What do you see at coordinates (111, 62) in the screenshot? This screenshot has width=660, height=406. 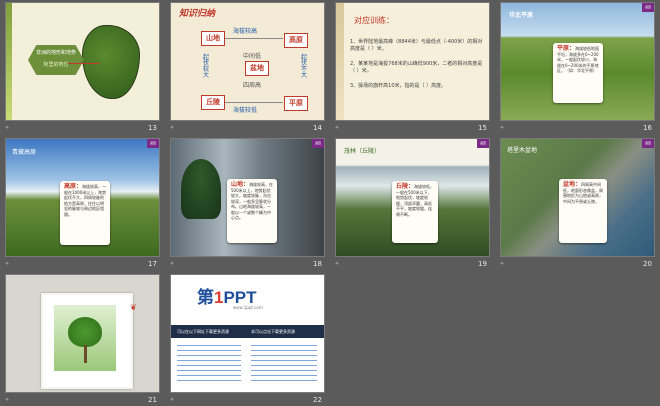 I see `africa-map` at bounding box center [111, 62].